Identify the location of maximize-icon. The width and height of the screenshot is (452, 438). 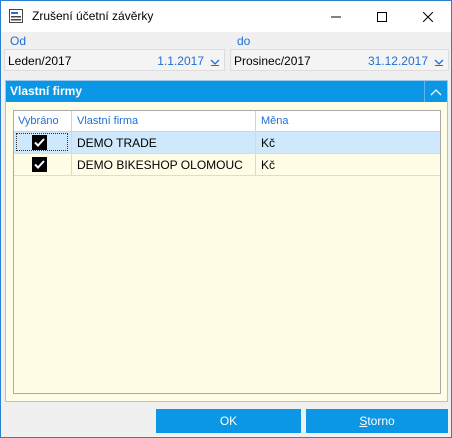
(382, 16).